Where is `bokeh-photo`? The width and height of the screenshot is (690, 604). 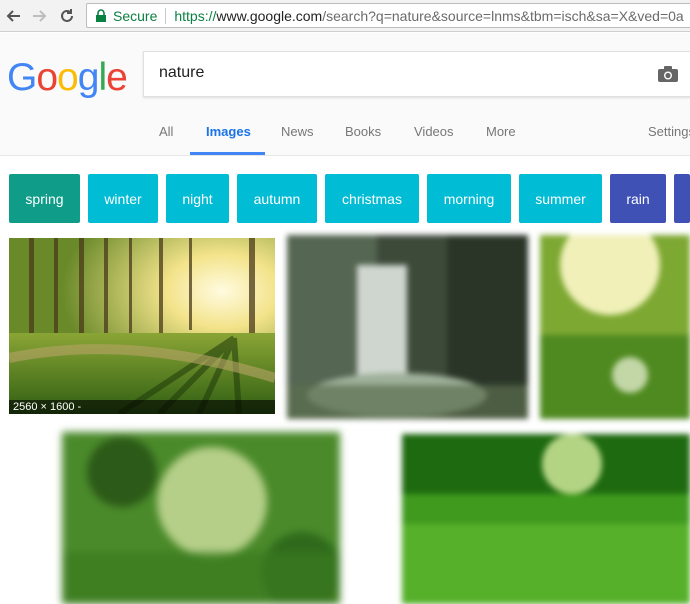 bokeh-photo is located at coordinates (201, 518).